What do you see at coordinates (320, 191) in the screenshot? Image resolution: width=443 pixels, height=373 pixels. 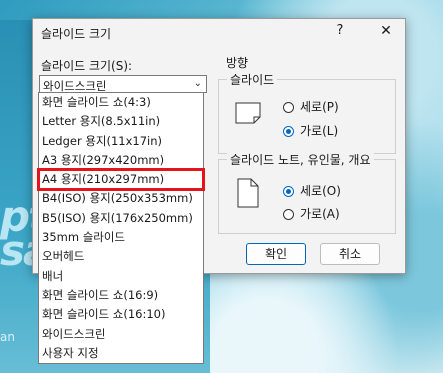 I see `radio-label: 세로(O)` at bounding box center [320, 191].